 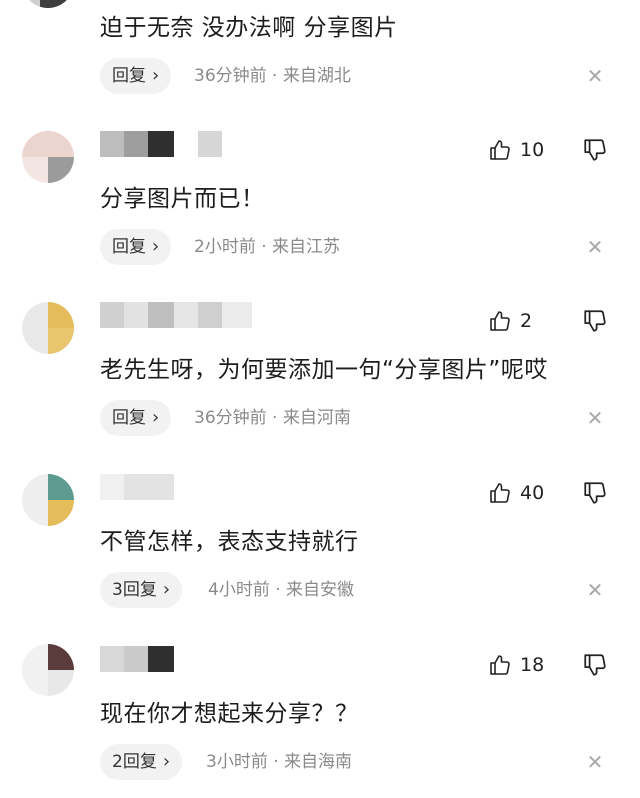 I want to click on reply-button: 3回复 ›, so click(x=141, y=590).